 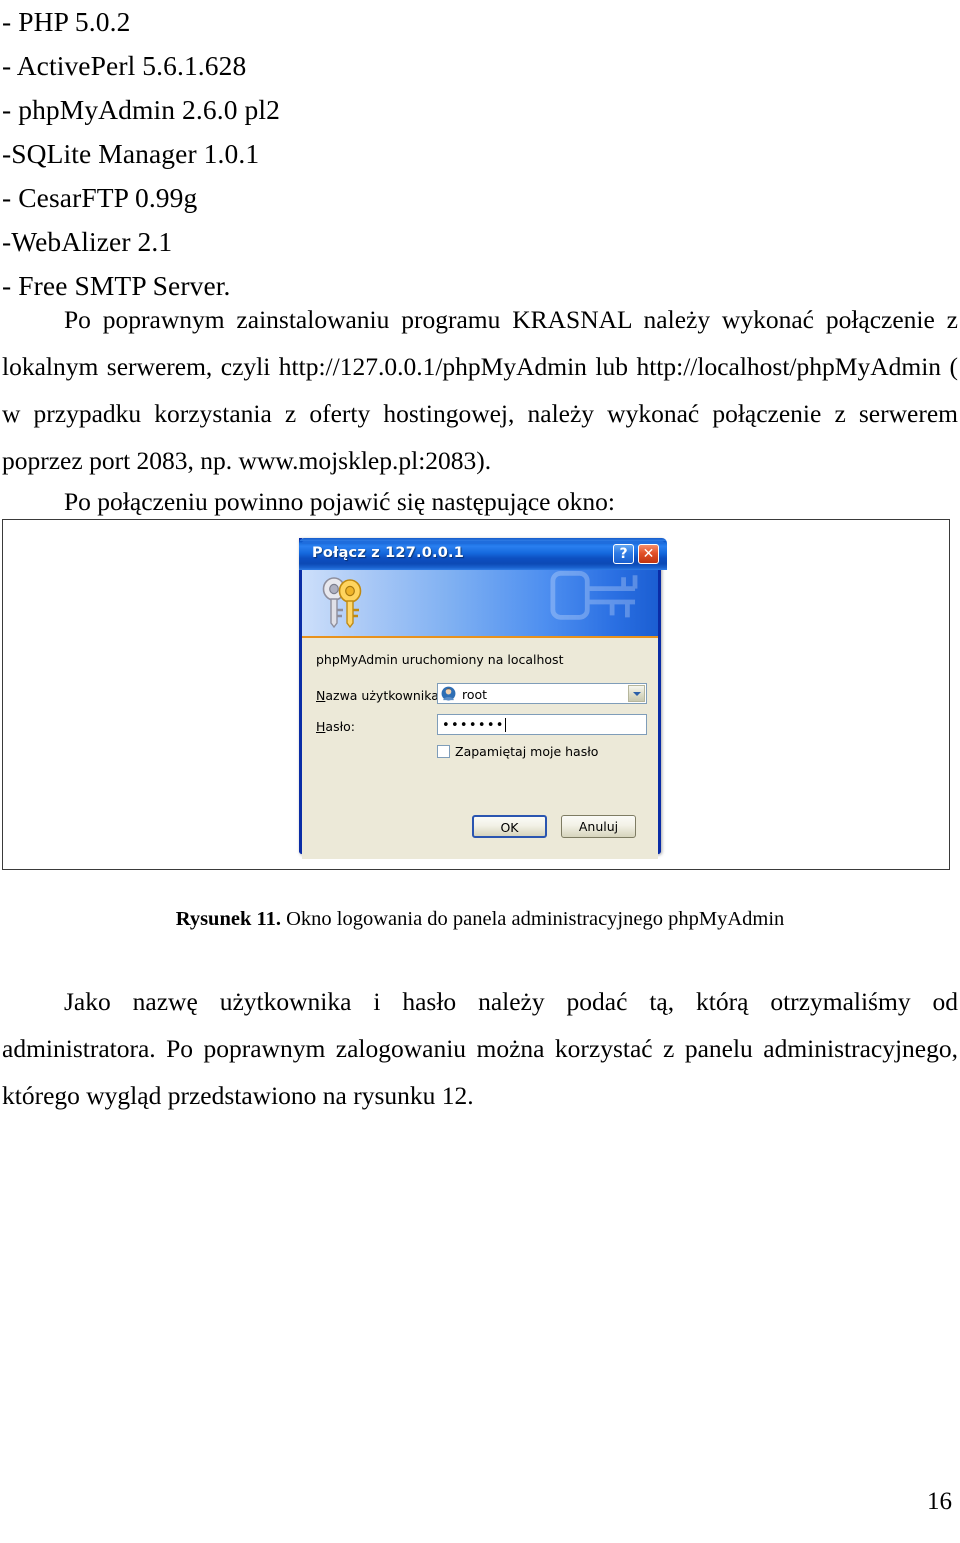 I want to click on help-icon: ?, so click(x=623, y=554).